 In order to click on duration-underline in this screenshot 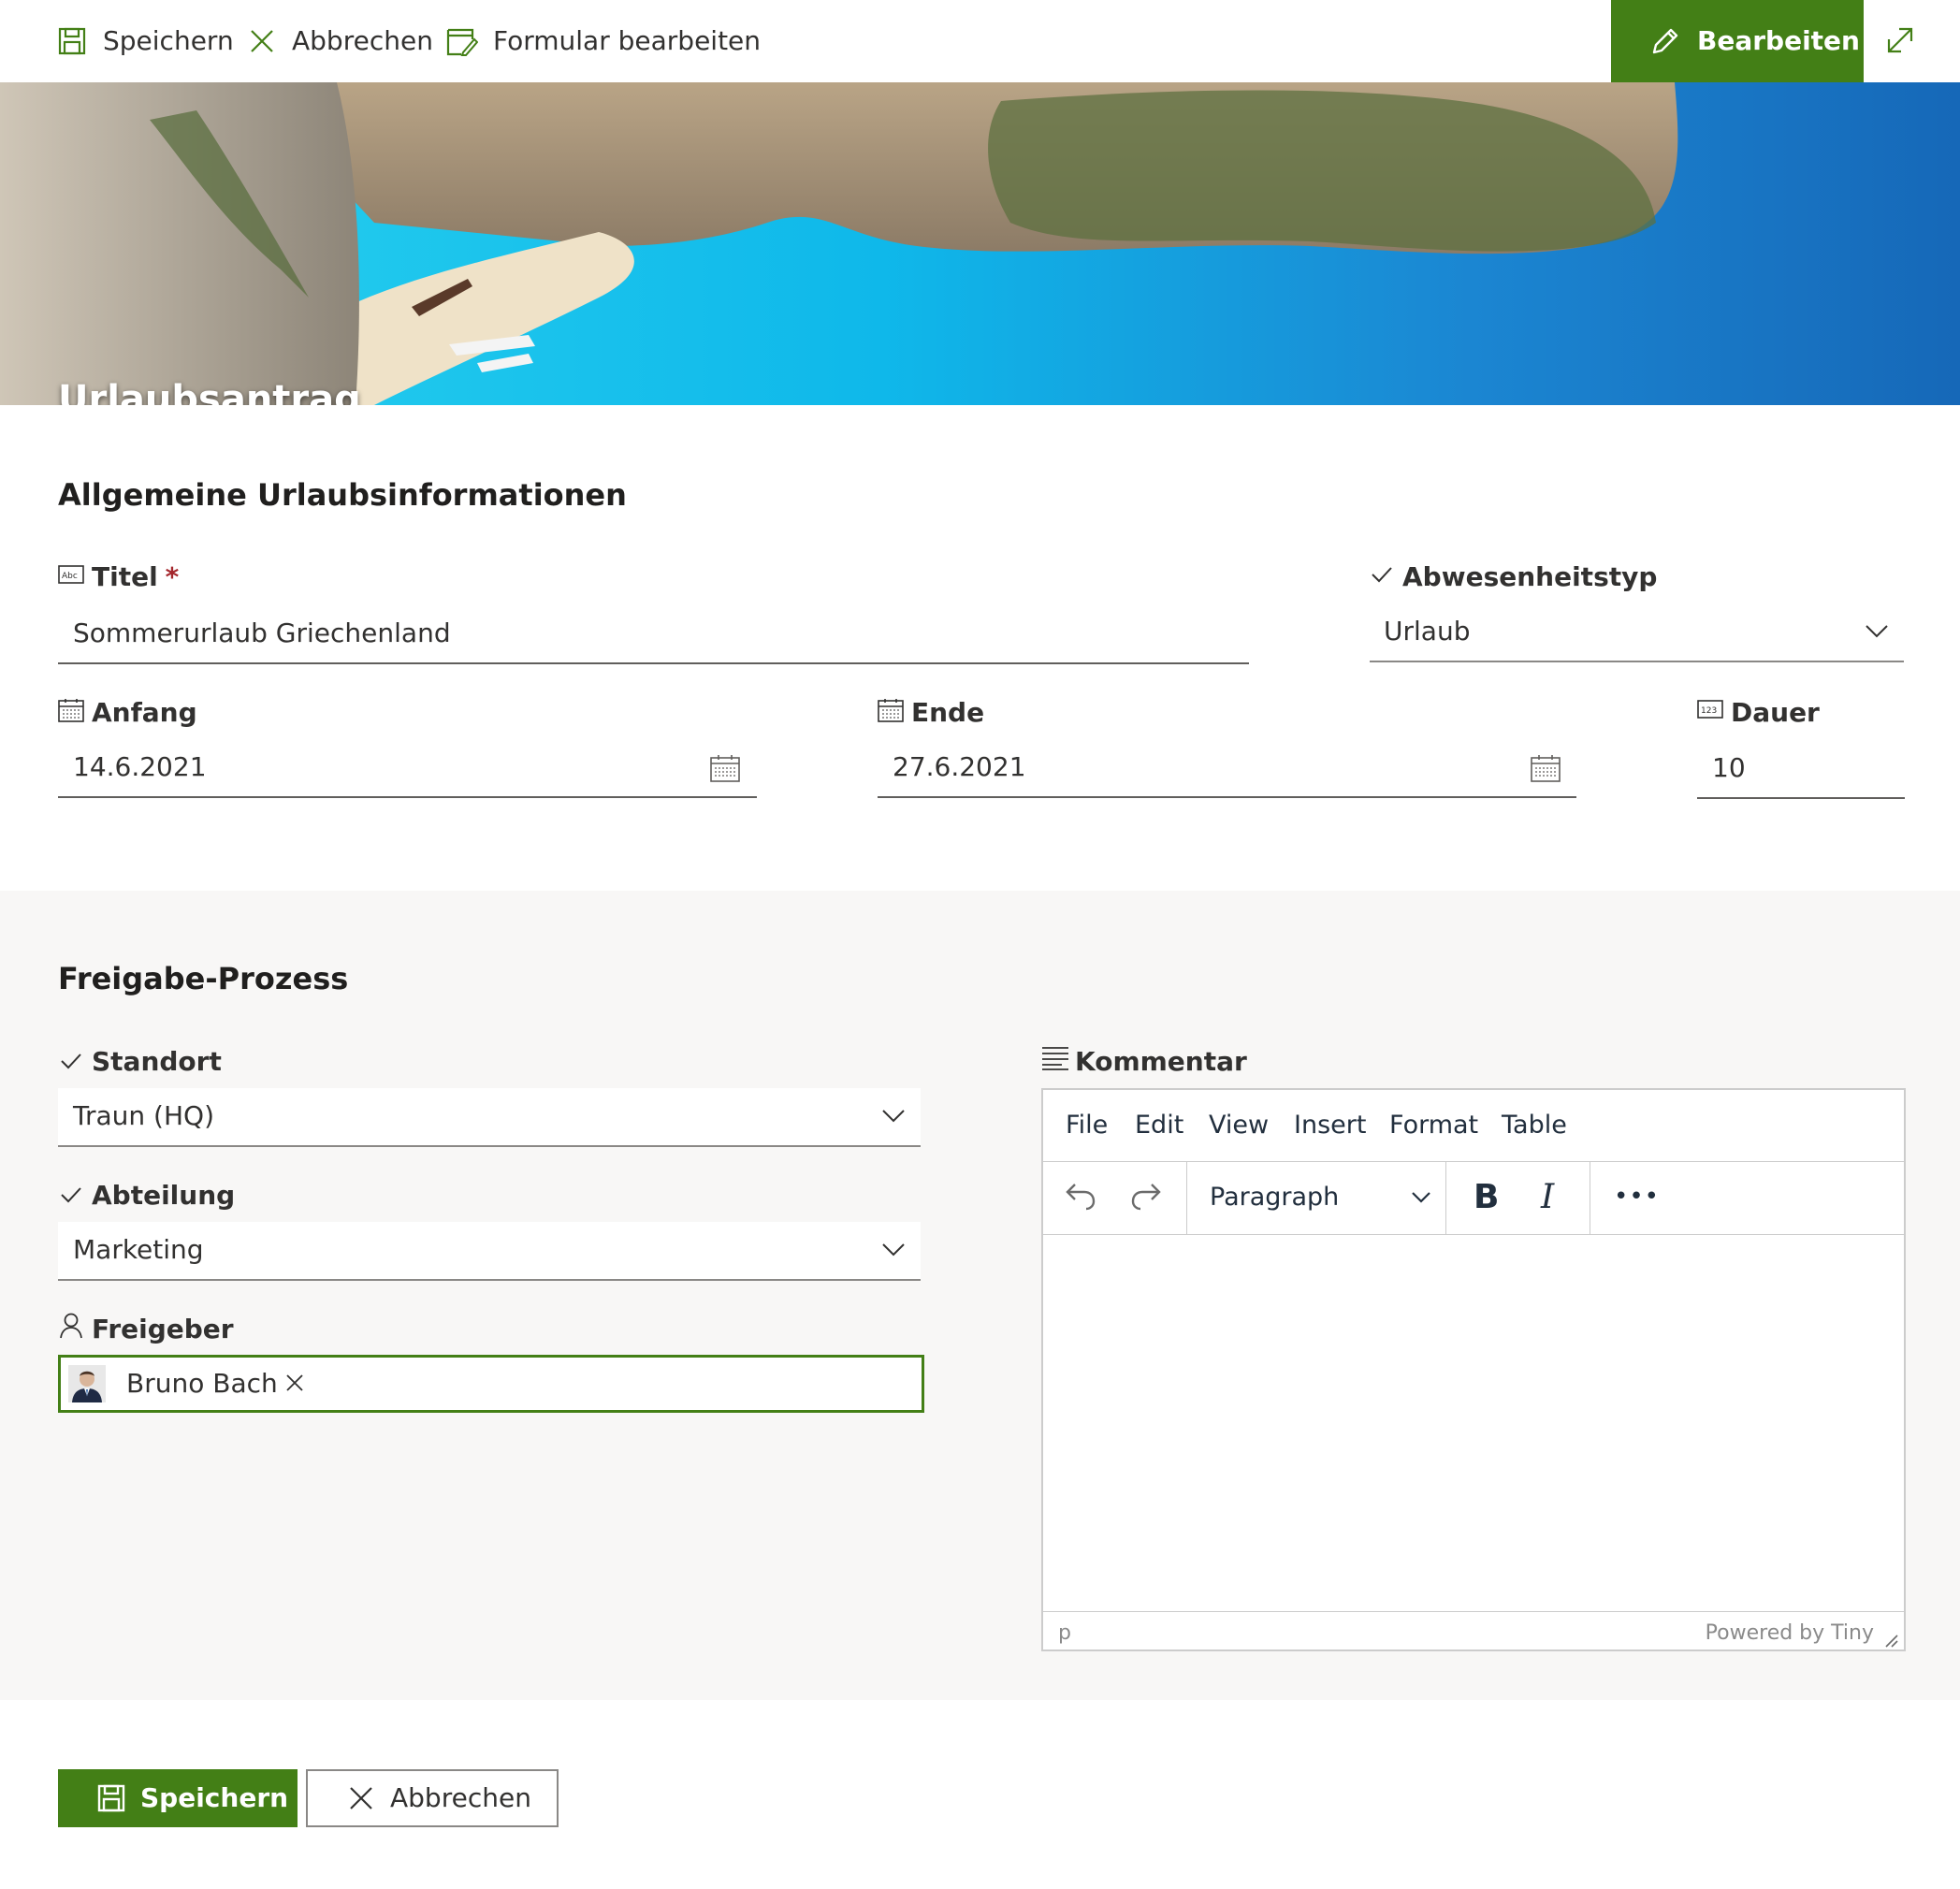, I will do `click(1801, 798)`.